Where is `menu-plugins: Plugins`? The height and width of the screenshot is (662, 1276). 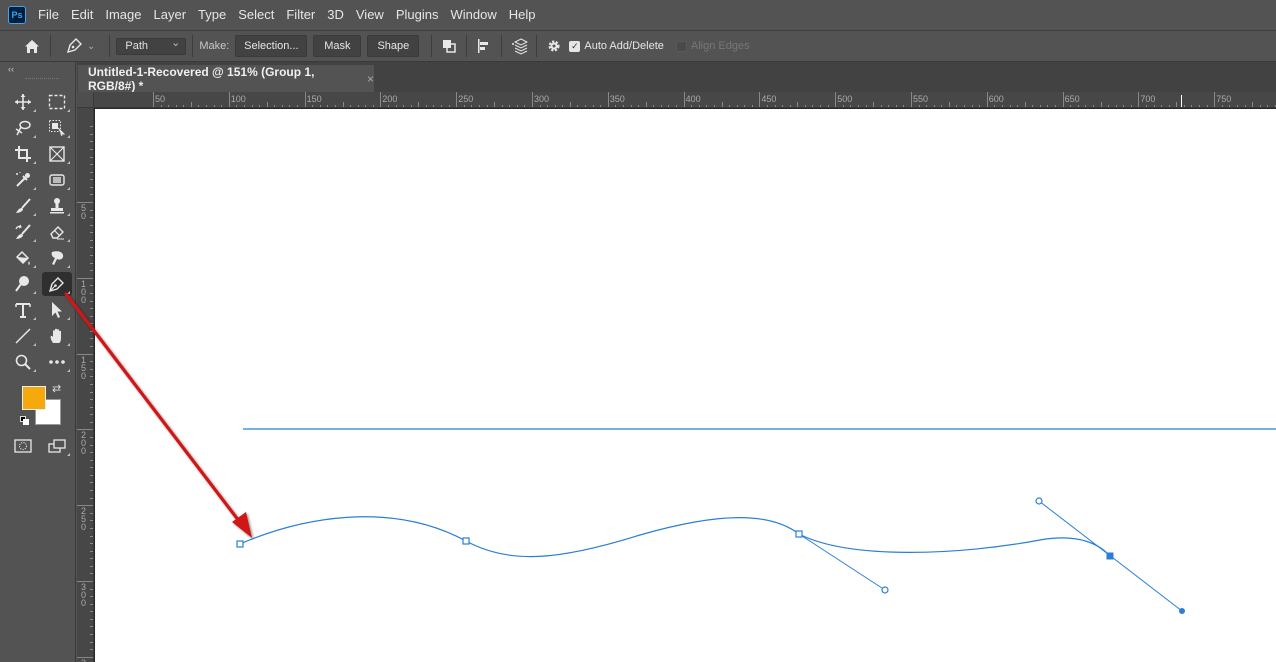
menu-plugins: Plugins is located at coordinates (417, 15).